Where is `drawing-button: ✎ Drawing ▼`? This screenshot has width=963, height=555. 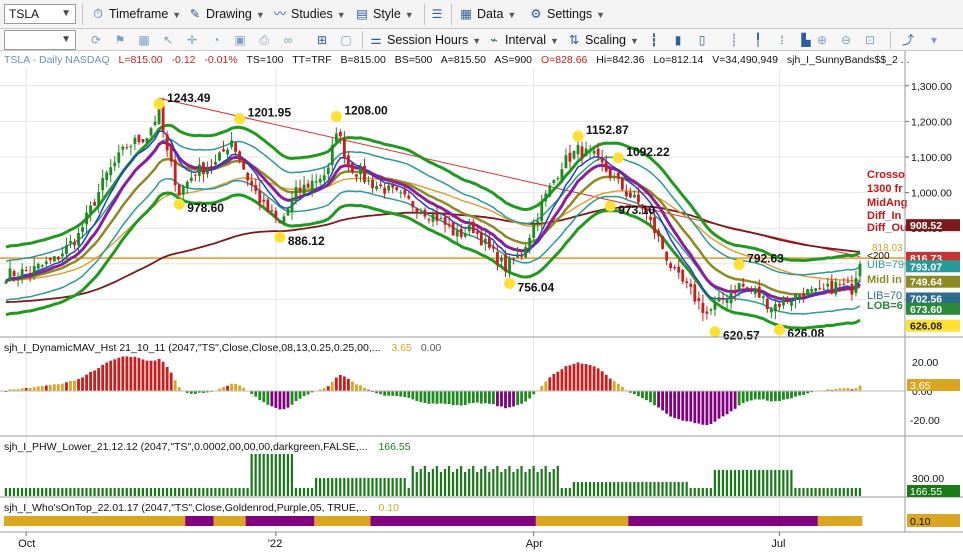 drawing-button: ✎ Drawing ▼ is located at coordinates (226, 14).